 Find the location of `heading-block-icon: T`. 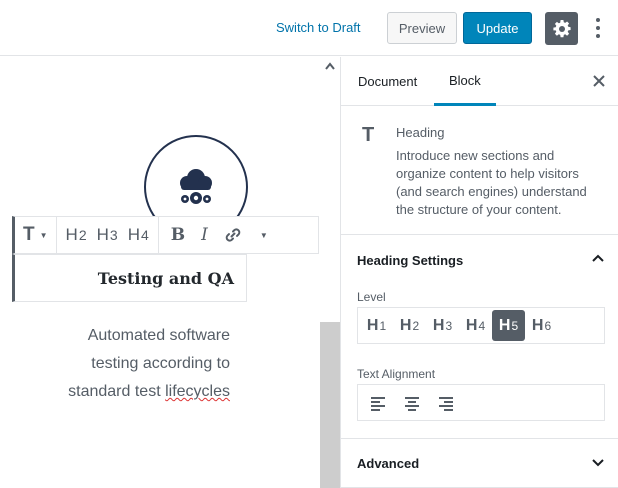

heading-block-icon: T is located at coordinates (368, 135).